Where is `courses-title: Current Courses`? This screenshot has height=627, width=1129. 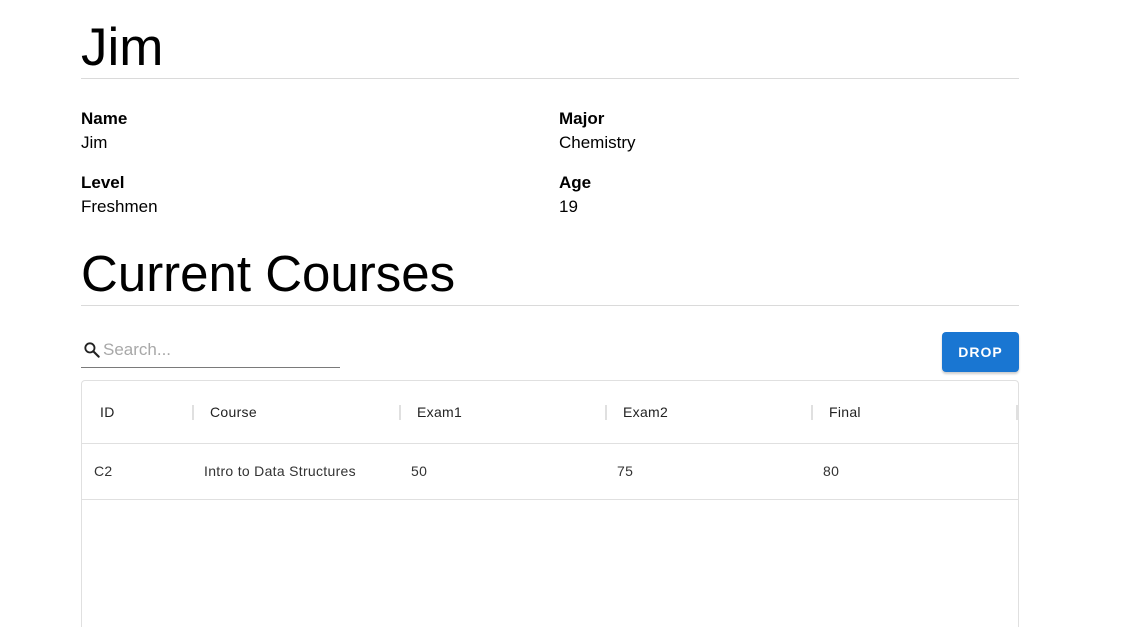 courses-title: Current Courses is located at coordinates (268, 273).